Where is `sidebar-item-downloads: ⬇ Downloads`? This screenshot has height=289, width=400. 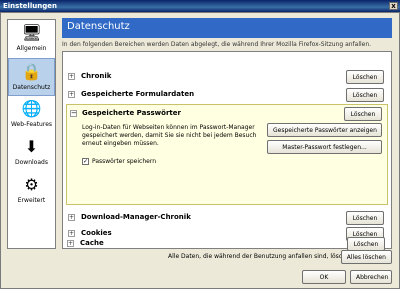
sidebar-item-downloads: ⬇ Downloads is located at coordinates (31, 153).